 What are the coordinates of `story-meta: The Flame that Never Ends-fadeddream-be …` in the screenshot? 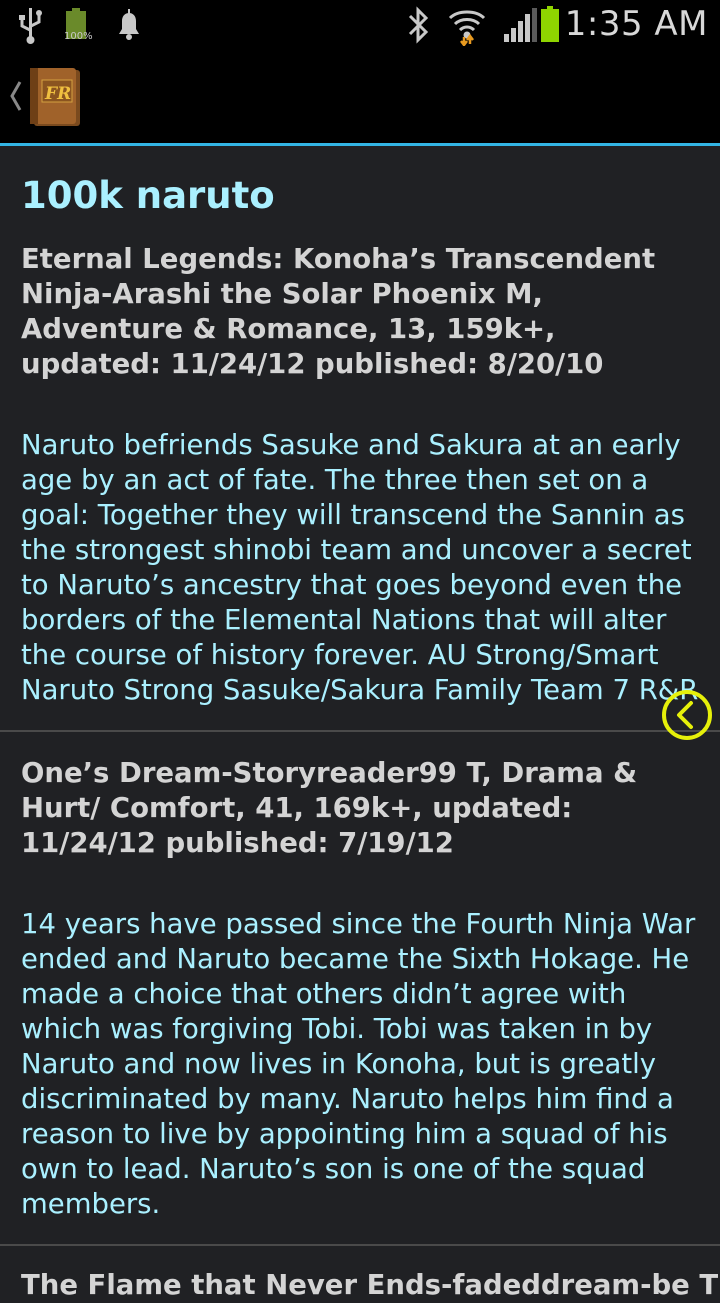 It's located at (369, 1285).